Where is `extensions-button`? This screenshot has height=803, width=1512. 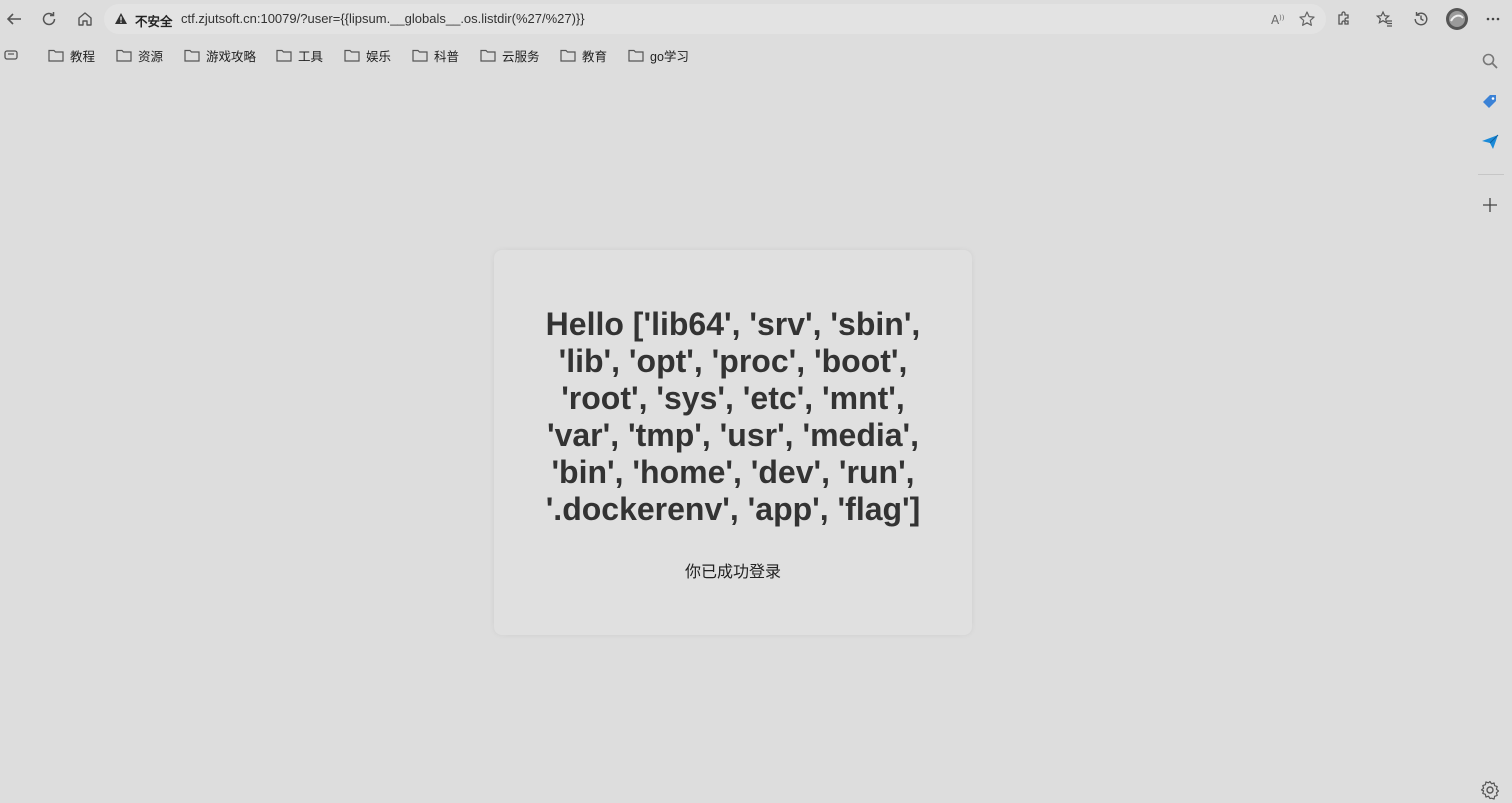
extensions-button is located at coordinates (1344, 19).